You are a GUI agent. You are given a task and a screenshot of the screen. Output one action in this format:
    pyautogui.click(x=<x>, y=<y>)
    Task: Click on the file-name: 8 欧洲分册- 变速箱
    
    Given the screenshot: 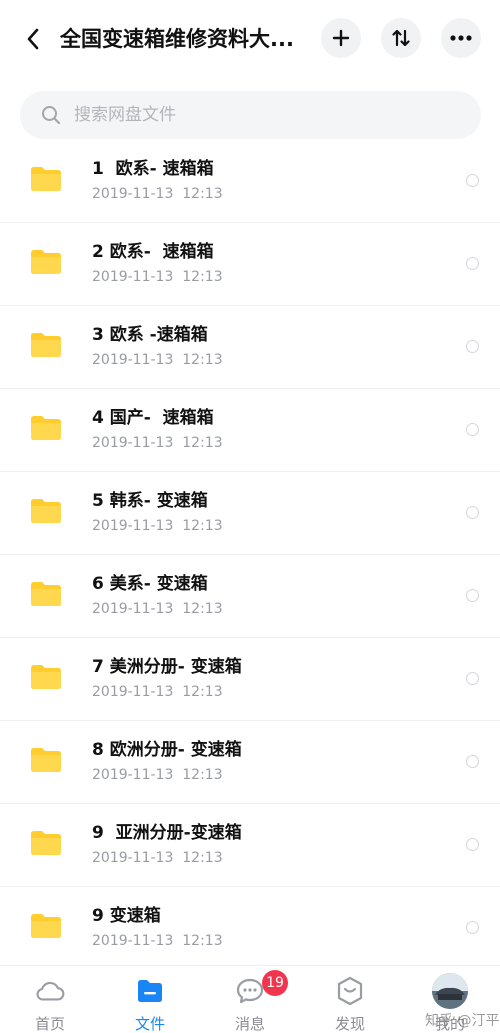 What is the action you would take?
    pyautogui.click(x=167, y=750)
    